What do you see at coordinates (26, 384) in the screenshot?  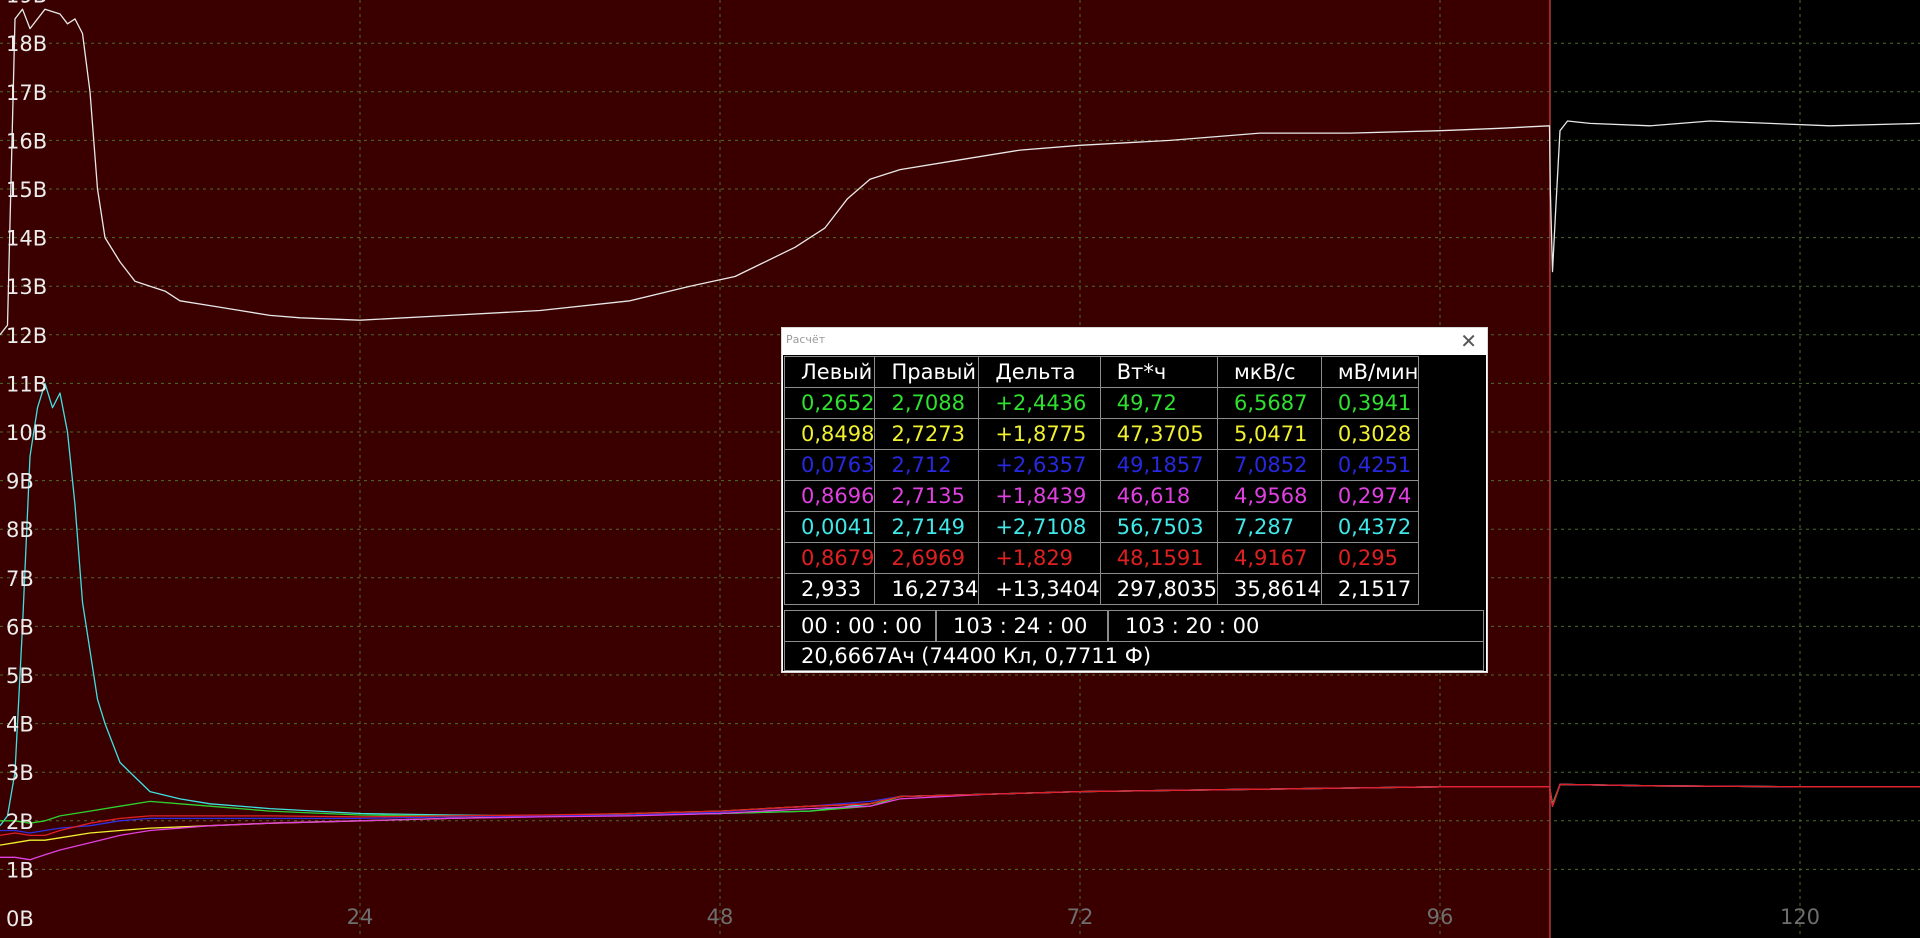 I see `y-tick-label: 11В` at bounding box center [26, 384].